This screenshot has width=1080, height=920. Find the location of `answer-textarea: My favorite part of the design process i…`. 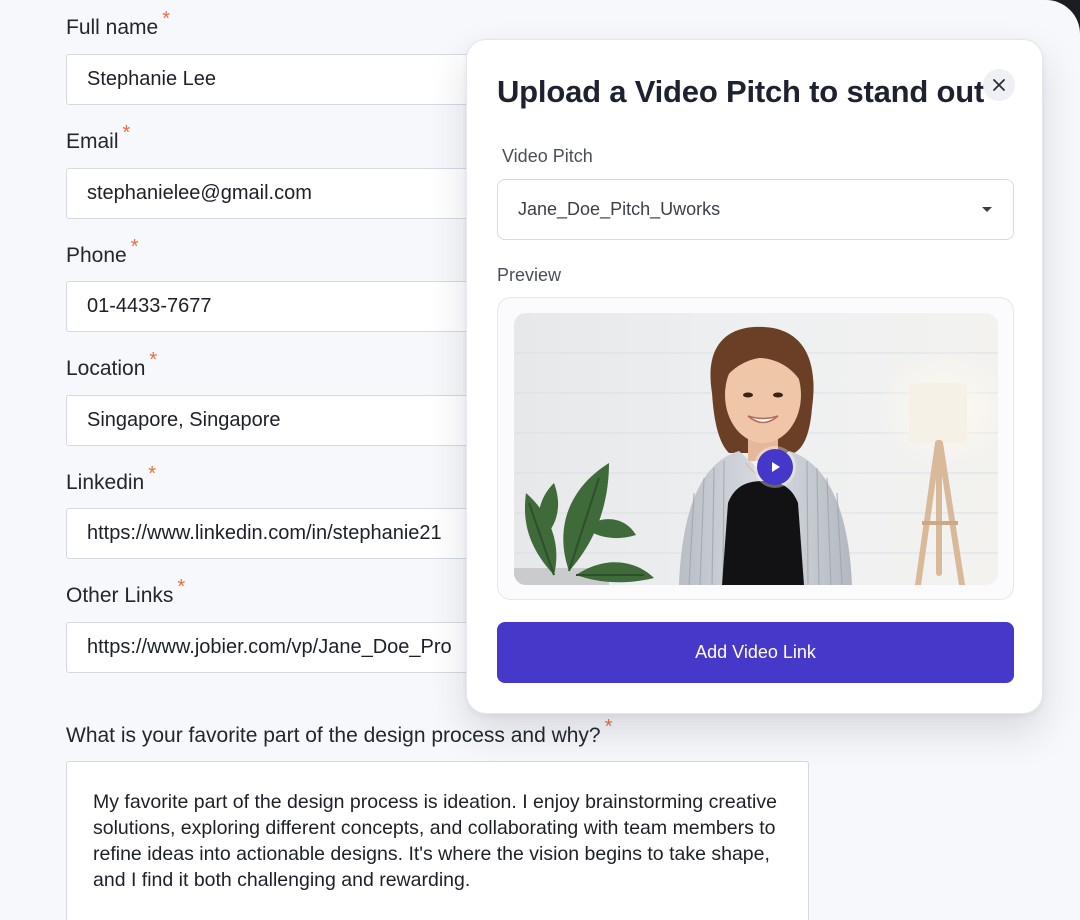

answer-textarea: My favorite part of the design process i… is located at coordinates (437, 840).